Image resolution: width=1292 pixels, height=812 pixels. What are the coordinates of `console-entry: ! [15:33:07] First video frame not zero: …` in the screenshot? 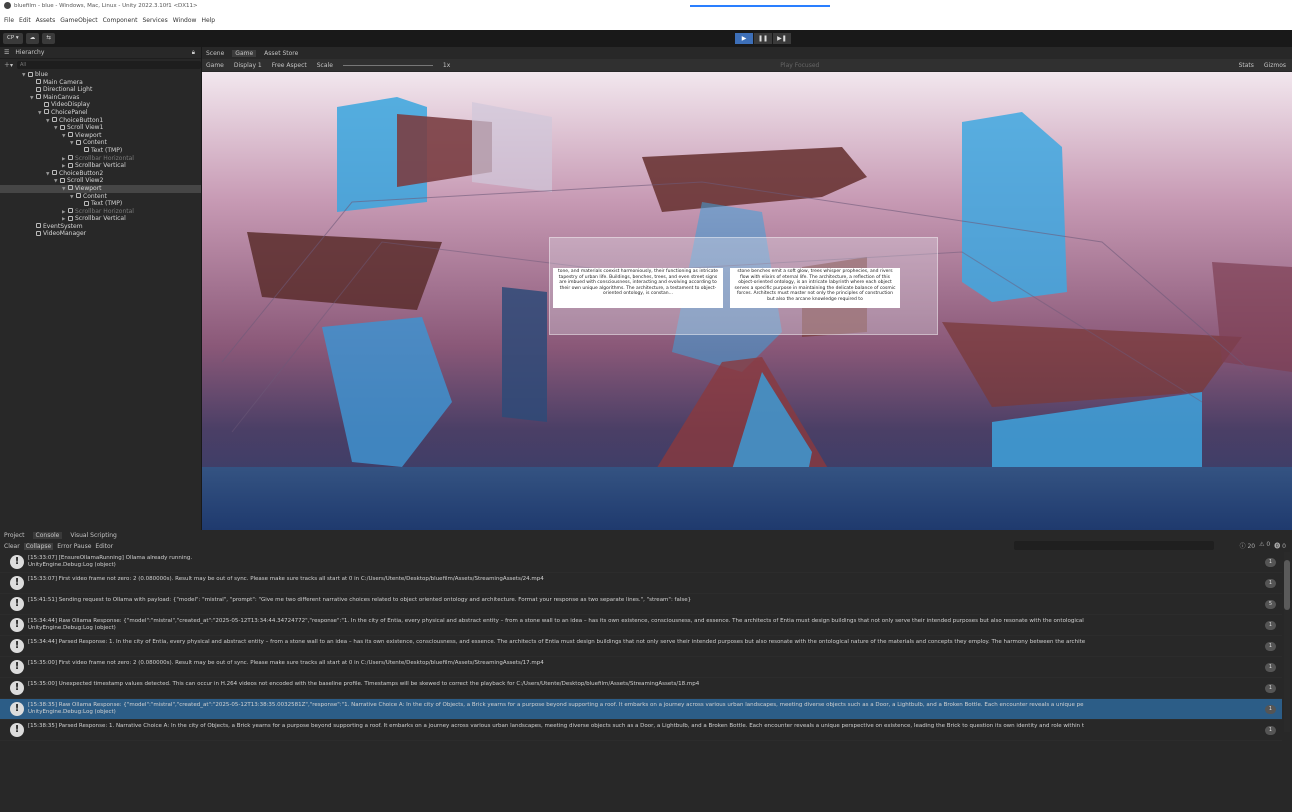 It's located at (641, 583).